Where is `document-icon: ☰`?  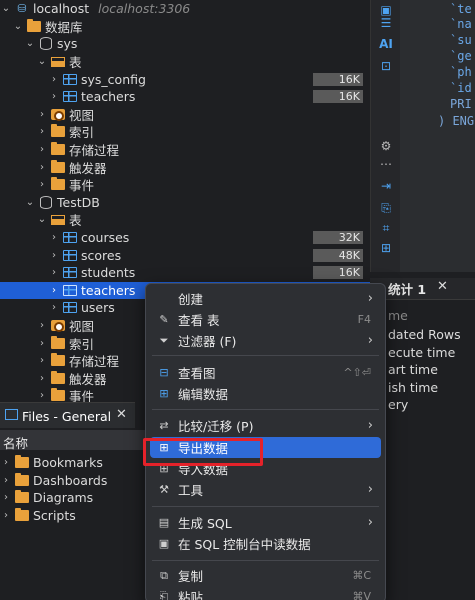
document-icon: ☰ is located at coordinates (386, 23).